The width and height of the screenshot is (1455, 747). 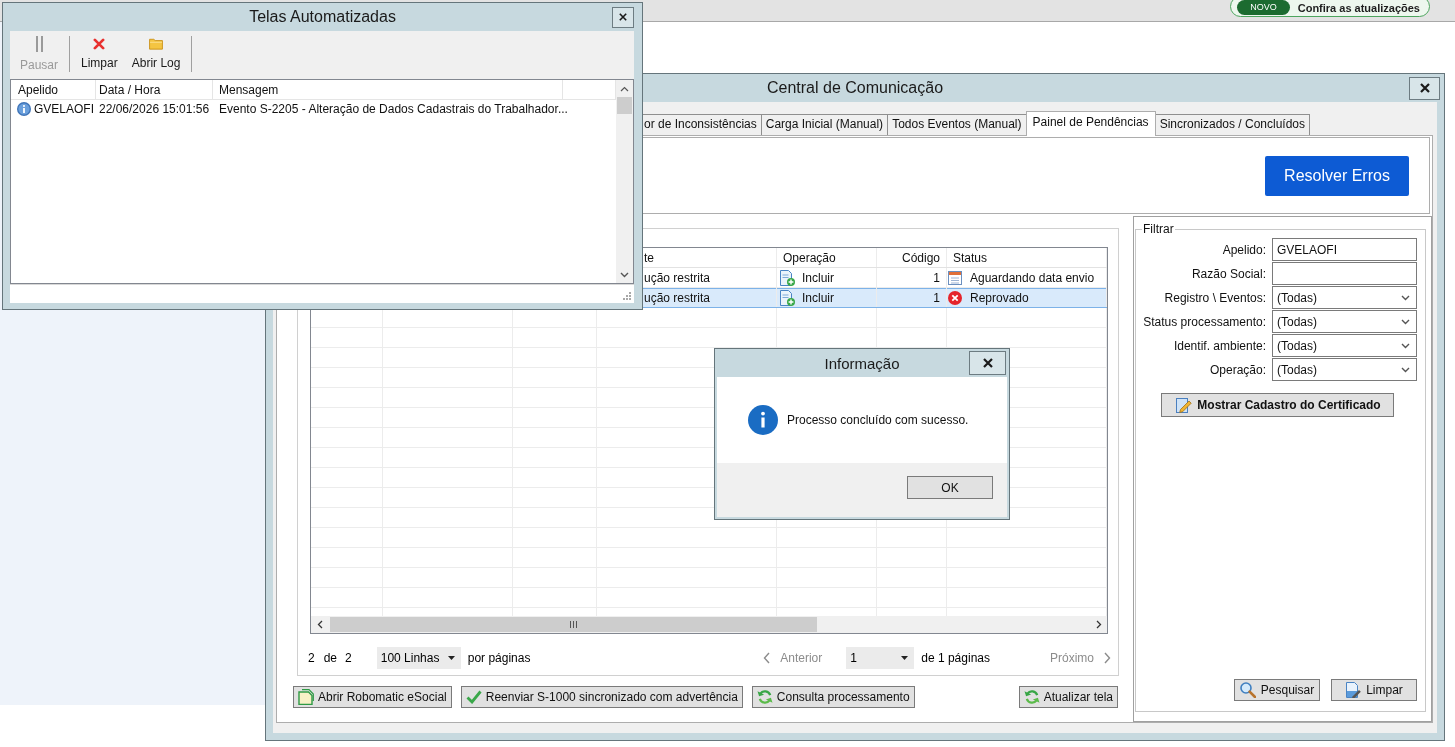 I want to click on record-total: 2, so click(x=348, y=658).